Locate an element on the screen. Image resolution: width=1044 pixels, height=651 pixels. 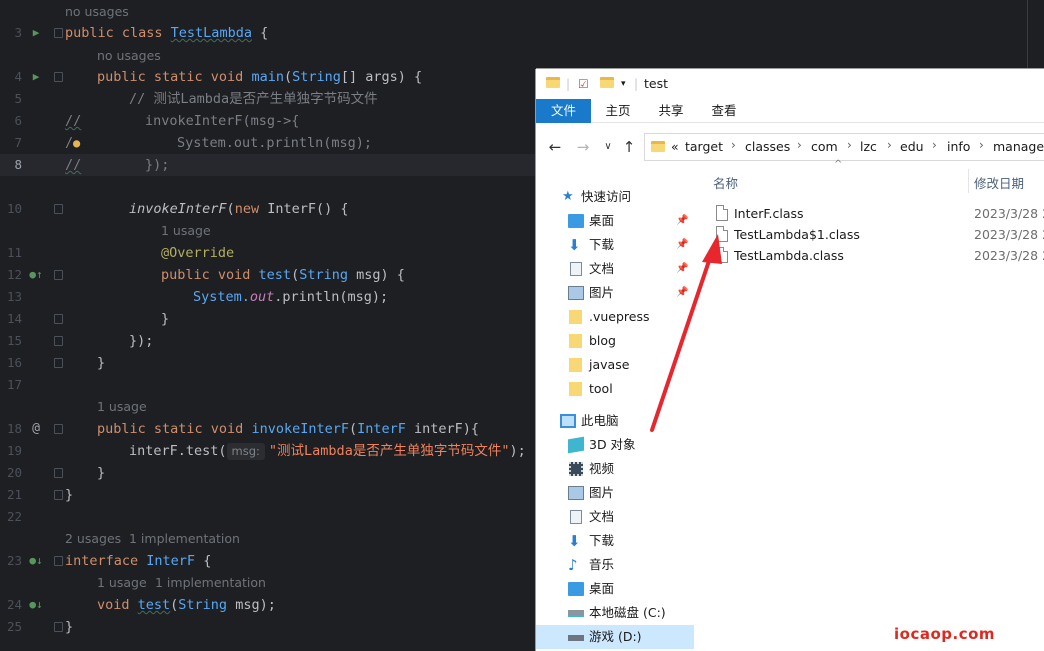
line-number: 15 is located at coordinates (14, 340).